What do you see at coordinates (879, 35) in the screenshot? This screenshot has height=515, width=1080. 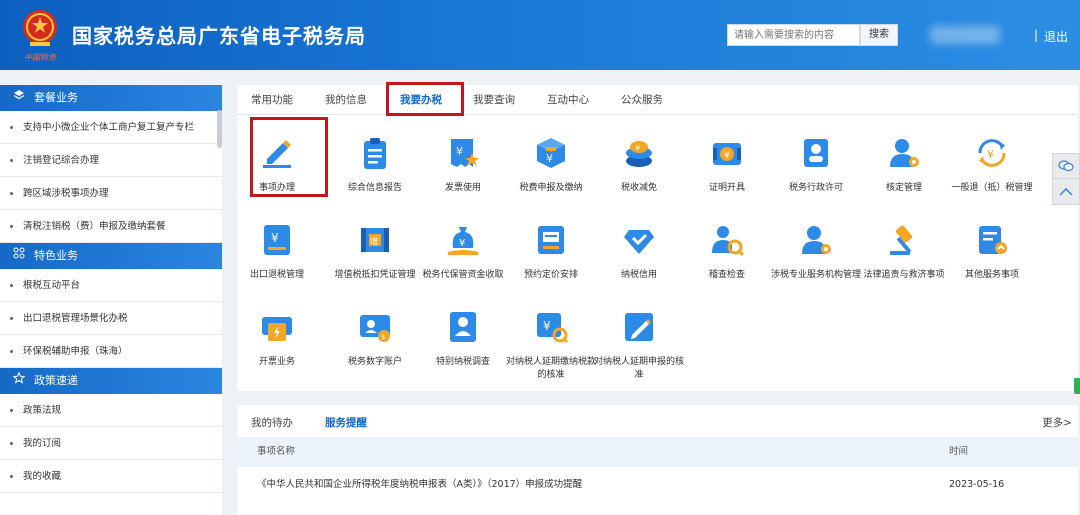 I see `search-button: 搜索` at bounding box center [879, 35].